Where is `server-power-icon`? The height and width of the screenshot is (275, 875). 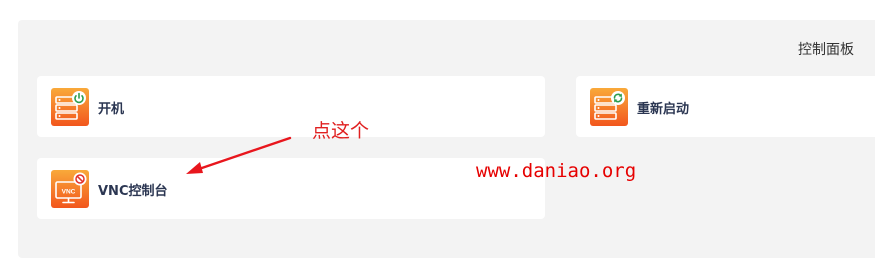
server-power-icon is located at coordinates (70, 107).